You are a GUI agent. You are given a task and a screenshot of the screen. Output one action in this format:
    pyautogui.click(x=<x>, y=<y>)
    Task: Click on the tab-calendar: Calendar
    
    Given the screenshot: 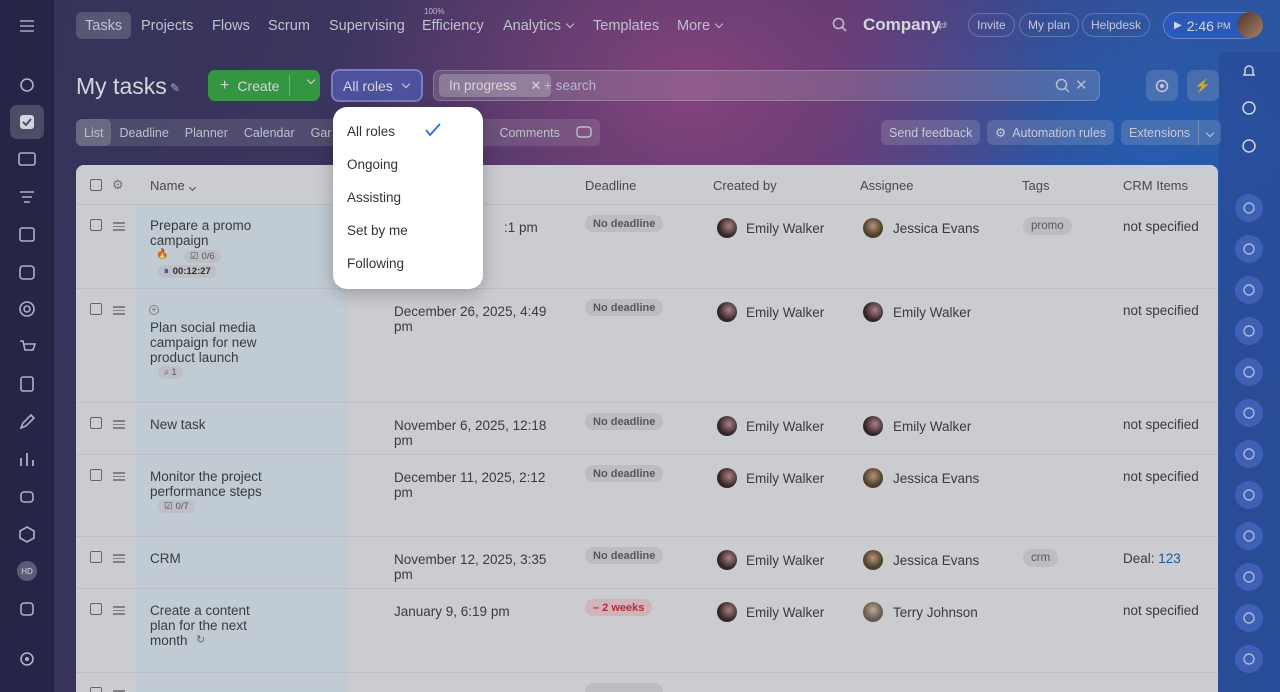 What is the action you would take?
    pyautogui.click(x=269, y=132)
    